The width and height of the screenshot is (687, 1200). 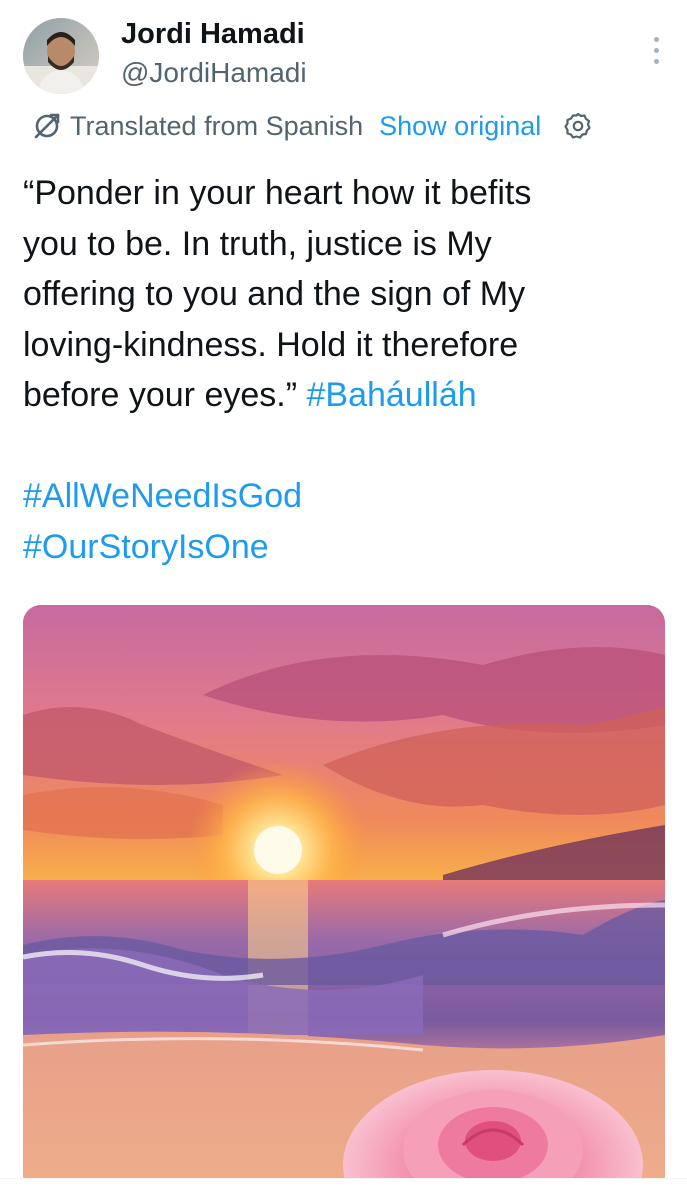 What do you see at coordinates (343, 1189) in the screenshot?
I see `divider` at bounding box center [343, 1189].